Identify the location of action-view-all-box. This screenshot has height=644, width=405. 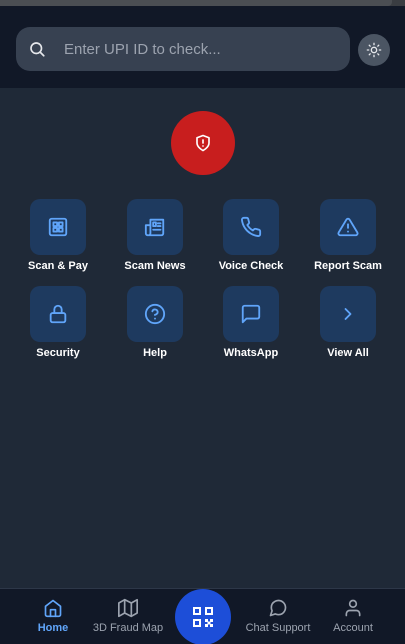
(348, 314).